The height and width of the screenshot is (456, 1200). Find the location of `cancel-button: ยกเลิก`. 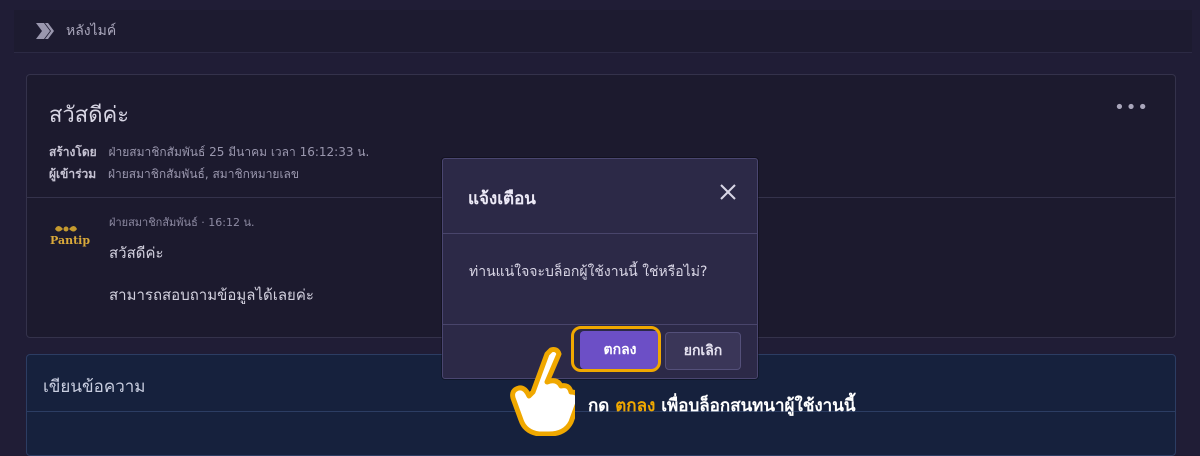

cancel-button: ยกเลิก is located at coordinates (703, 351).